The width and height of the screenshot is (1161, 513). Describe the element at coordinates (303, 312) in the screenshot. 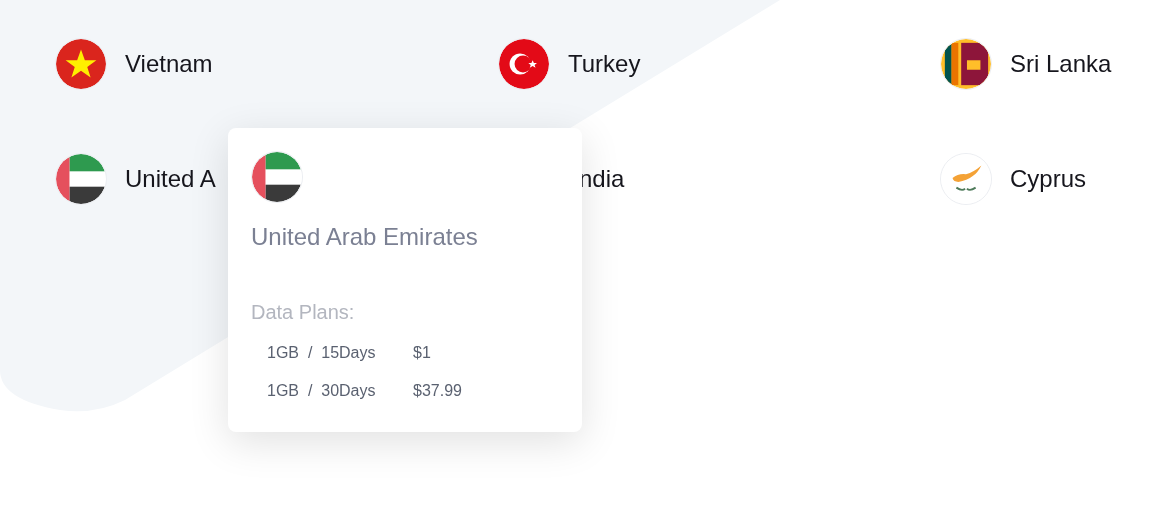

I see `plans-label: Data Plans:` at that location.